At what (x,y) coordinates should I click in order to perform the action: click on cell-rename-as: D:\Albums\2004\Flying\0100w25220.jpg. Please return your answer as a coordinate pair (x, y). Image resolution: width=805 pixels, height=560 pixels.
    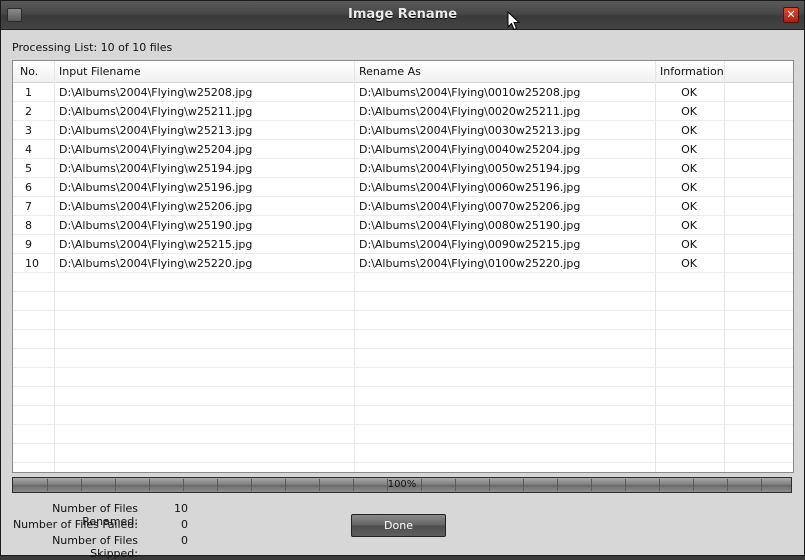
    Looking at the image, I should click on (470, 263).